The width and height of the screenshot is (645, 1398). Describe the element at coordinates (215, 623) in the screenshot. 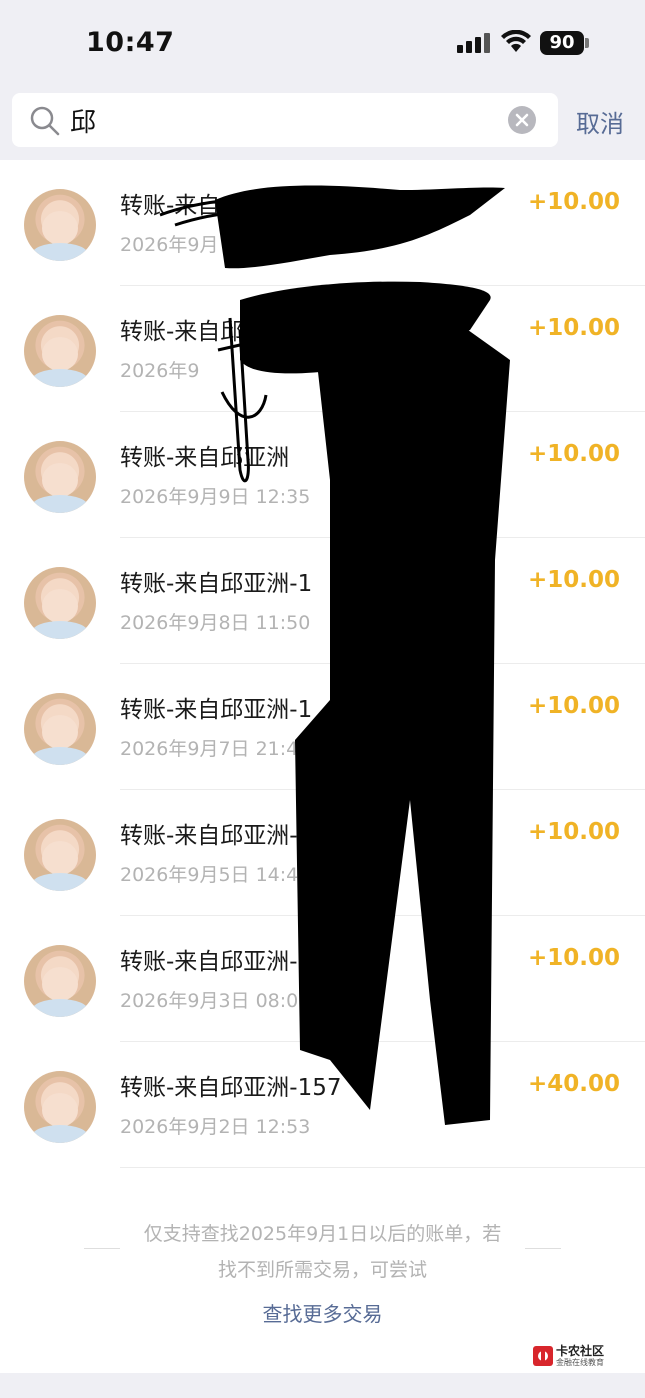

I see `transaction-date: 2026年9月8日 11:50` at that location.